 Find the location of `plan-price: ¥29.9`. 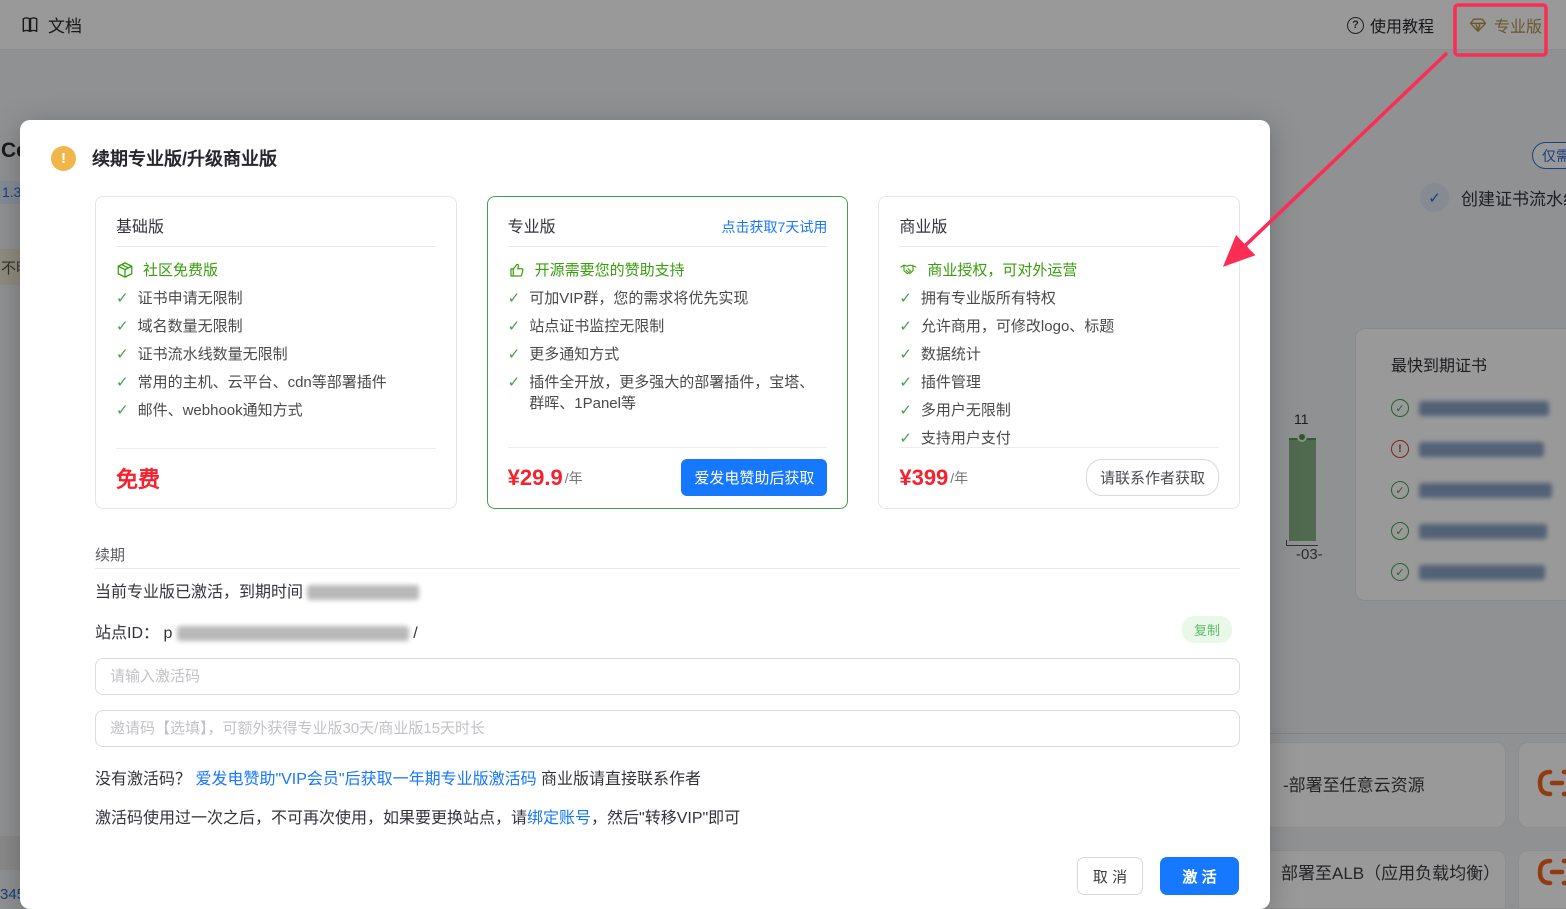

plan-price: ¥29.9 is located at coordinates (535, 477).